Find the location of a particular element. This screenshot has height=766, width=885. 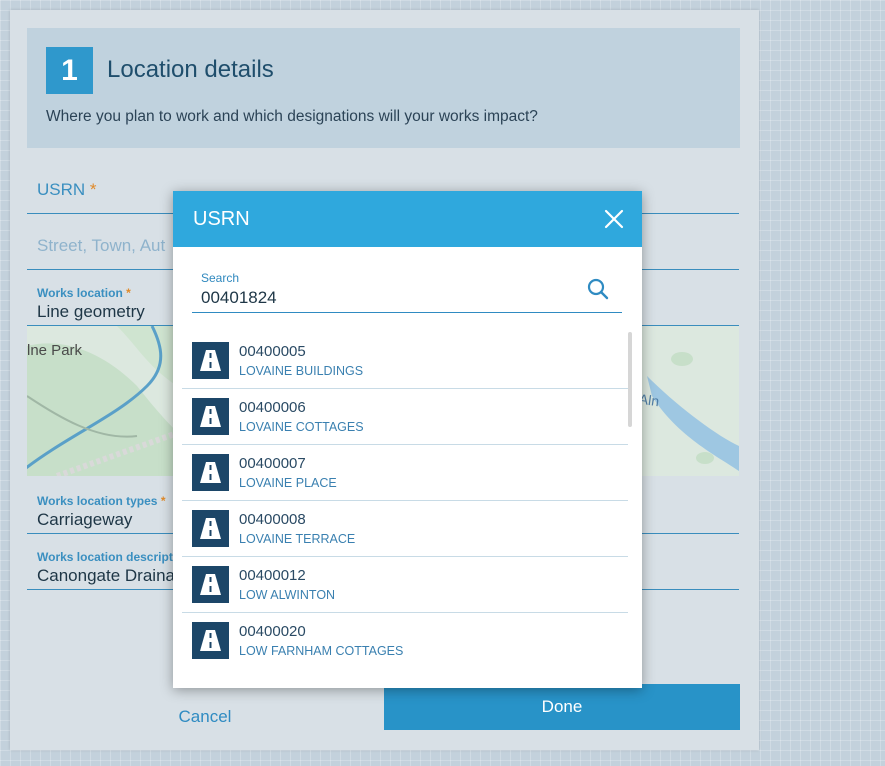

usrn-number: 00400012 is located at coordinates (272, 575).